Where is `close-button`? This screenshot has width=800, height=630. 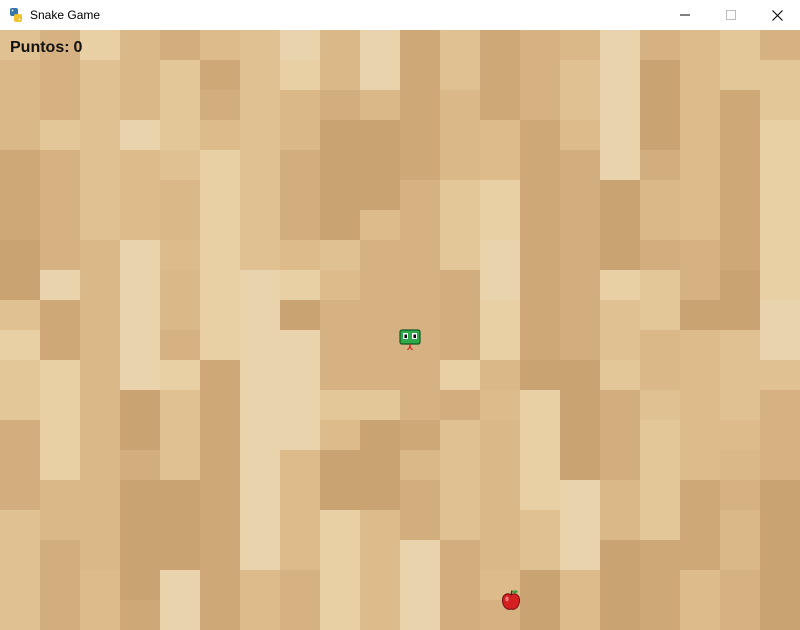
close-button is located at coordinates (777, 15).